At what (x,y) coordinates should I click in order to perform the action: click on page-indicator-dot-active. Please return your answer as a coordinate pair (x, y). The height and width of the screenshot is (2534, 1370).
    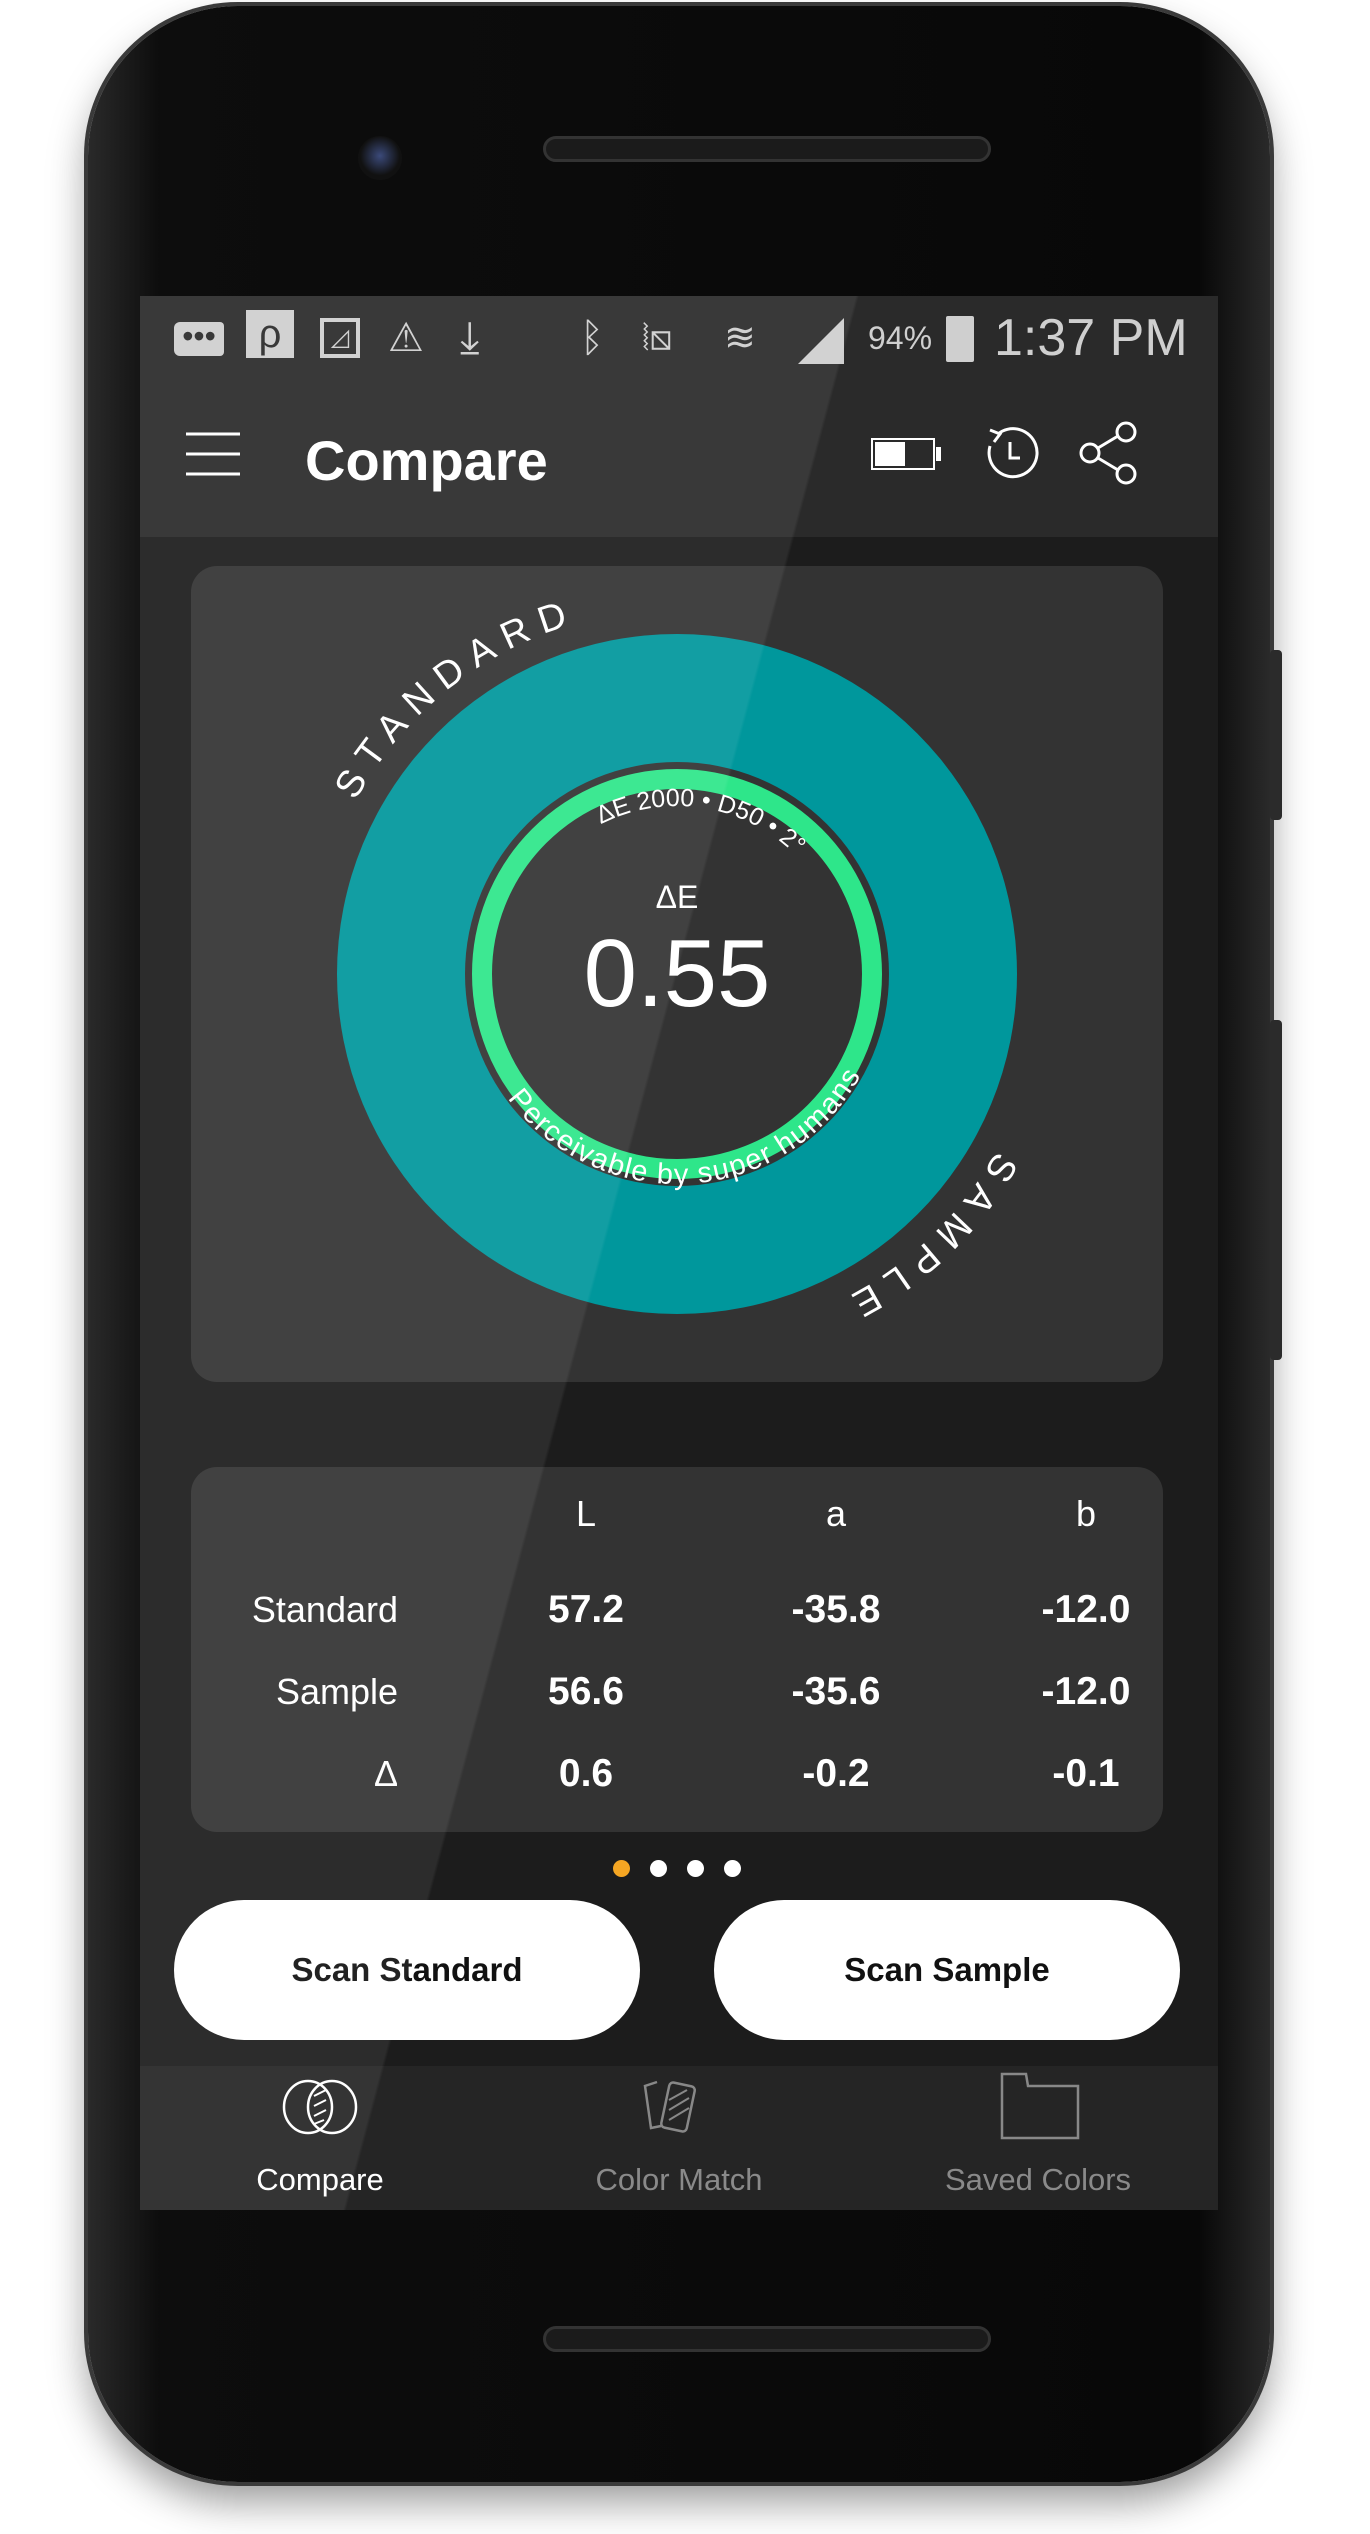
    Looking at the image, I should click on (621, 1868).